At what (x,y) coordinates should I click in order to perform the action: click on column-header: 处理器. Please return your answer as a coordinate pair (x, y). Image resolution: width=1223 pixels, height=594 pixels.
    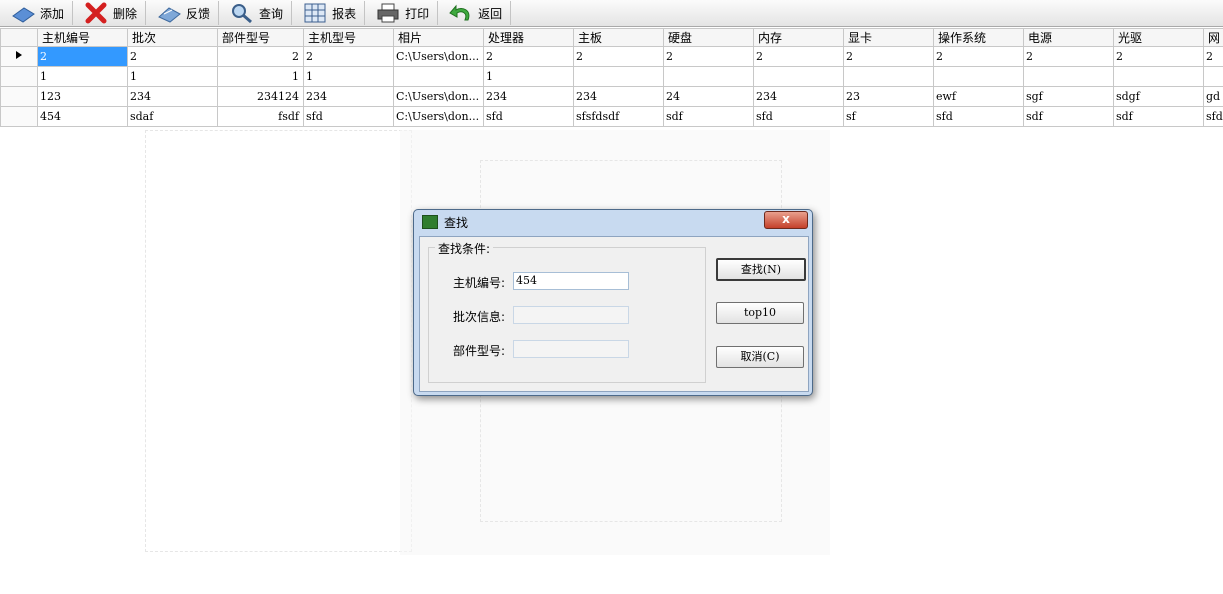
    Looking at the image, I should click on (528, 37).